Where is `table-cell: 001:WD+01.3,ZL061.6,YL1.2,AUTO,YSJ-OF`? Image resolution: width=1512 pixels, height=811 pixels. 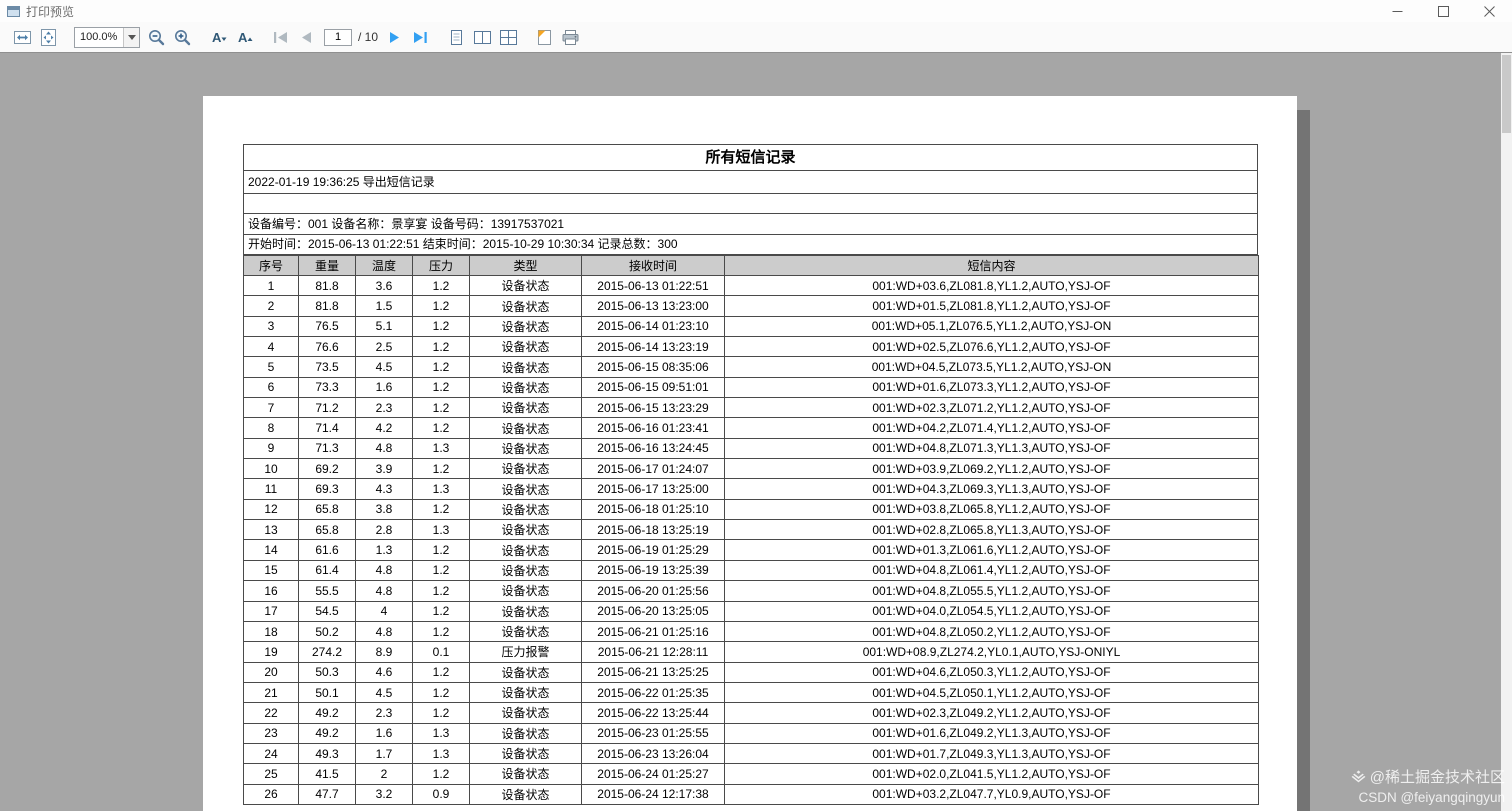 table-cell: 001:WD+01.3,ZL061.6,YL1.2,AUTO,YSJ-OF is located at coordinates (991, 550).